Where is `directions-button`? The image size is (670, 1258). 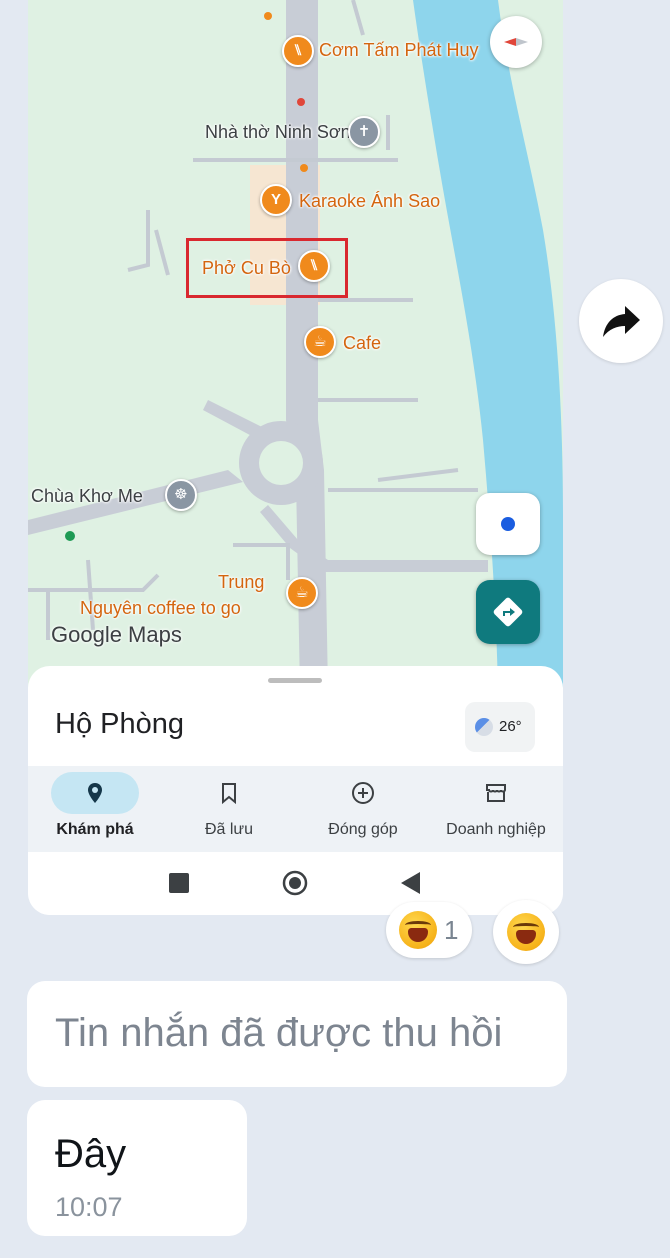 directions-button is located at coordinates (508, 612).